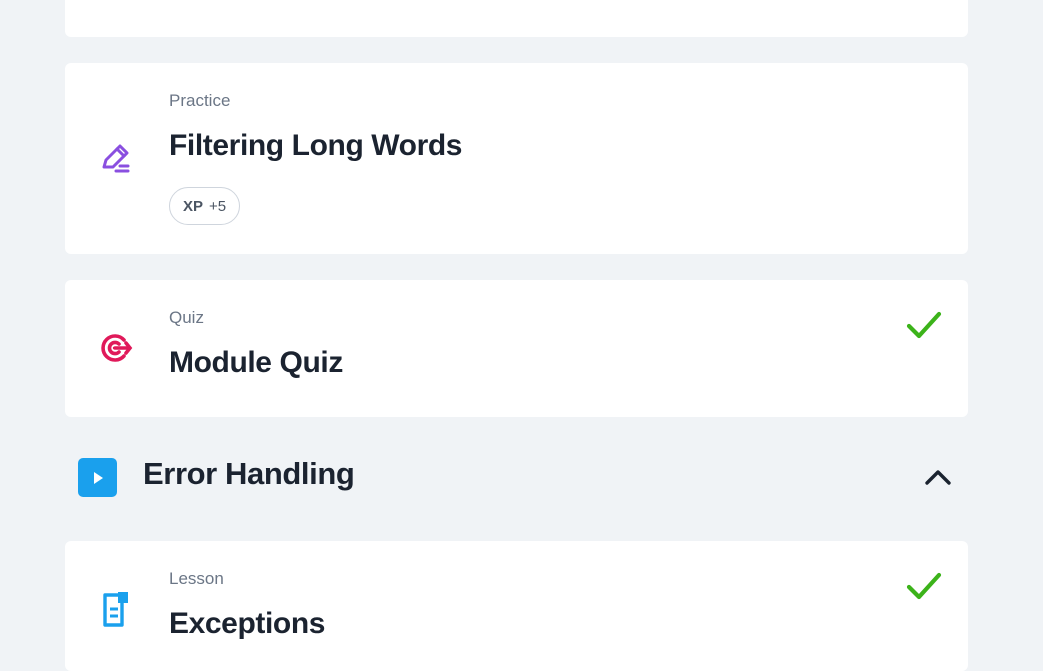 Image resolution: width=1043 pixels, height=671 pixels. I want to click on practice-pencil-icon, so click(115, 158).